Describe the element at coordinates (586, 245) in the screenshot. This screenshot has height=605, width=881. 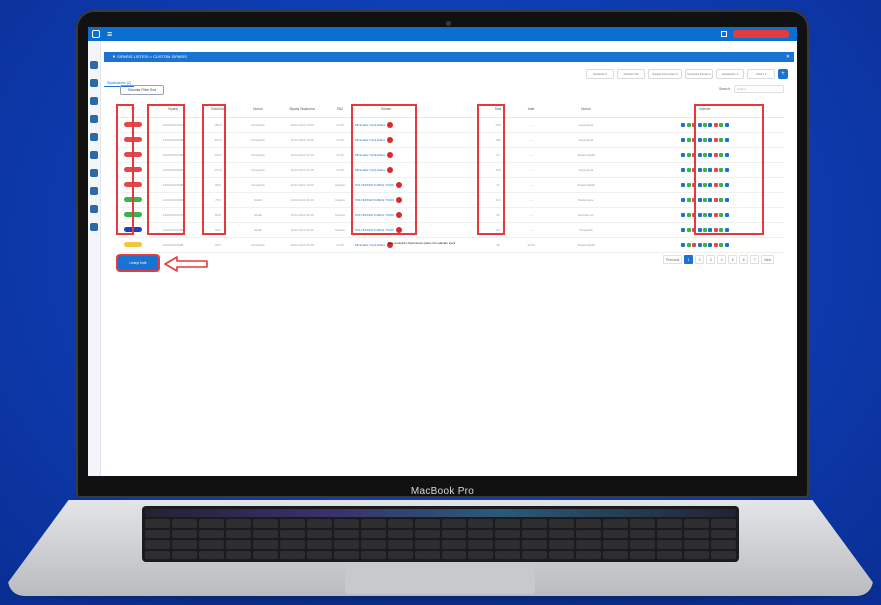
I see `status-note-cell: Tedarik Edildi` at that location.